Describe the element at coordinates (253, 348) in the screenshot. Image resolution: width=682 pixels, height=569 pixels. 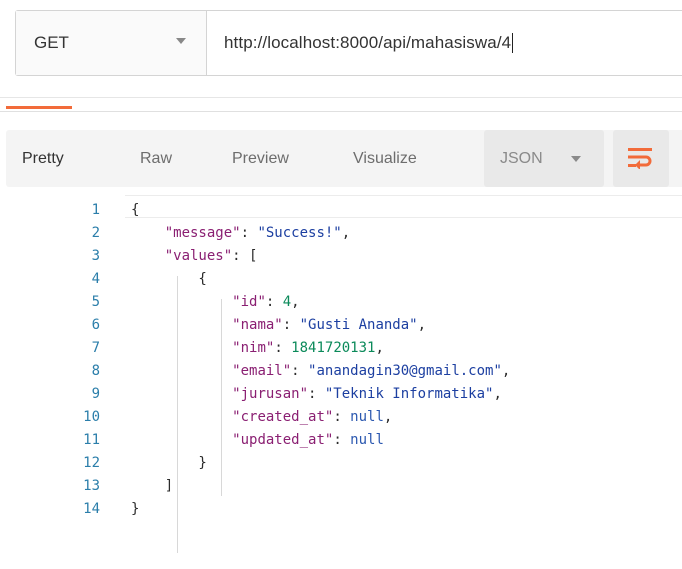
I see `code-token: "nim"` at that location.